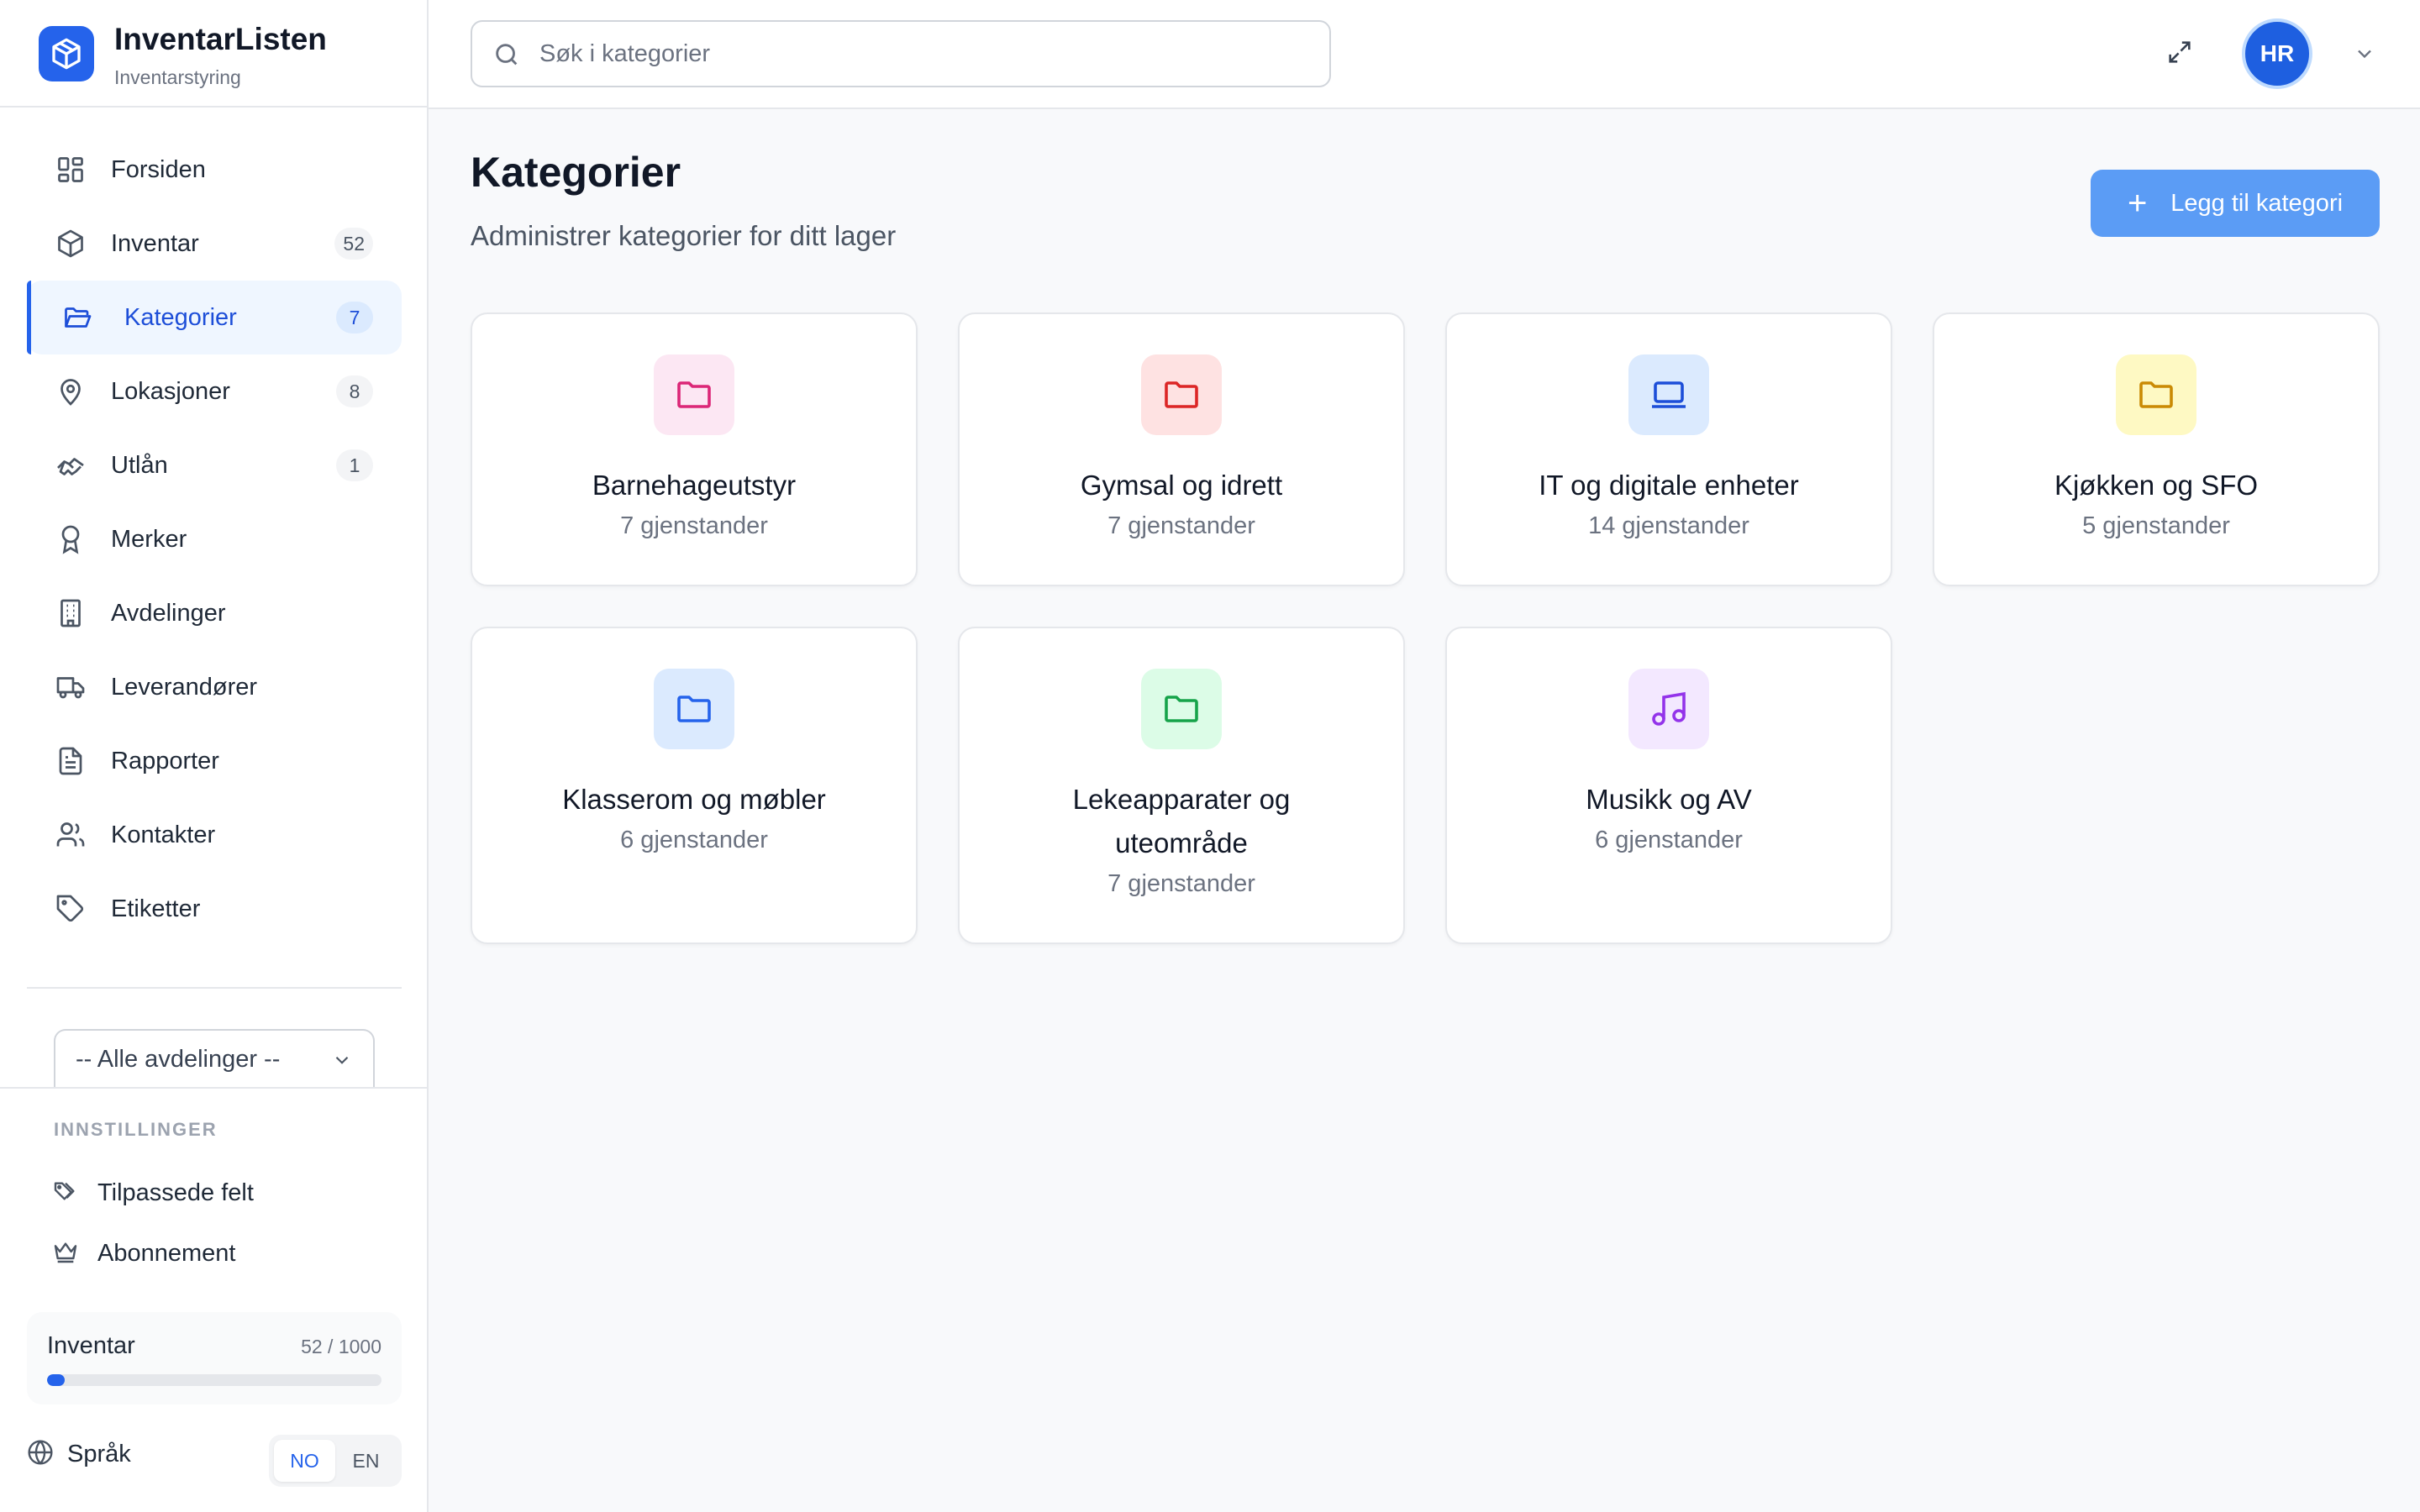 The width and height of the screenshot is (2420, 1512). I want to click on category-card: Klasserom og møbler 6 gjenstander, so click(694, 785).